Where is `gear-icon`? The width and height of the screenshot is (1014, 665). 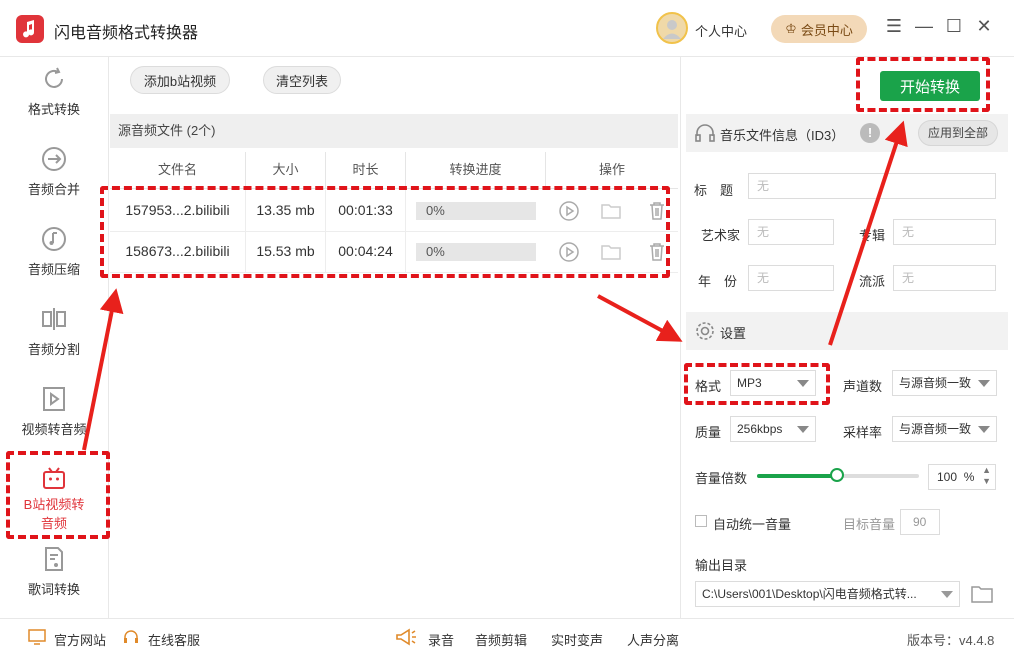 gear-icon is located at coordinates (705, 331).